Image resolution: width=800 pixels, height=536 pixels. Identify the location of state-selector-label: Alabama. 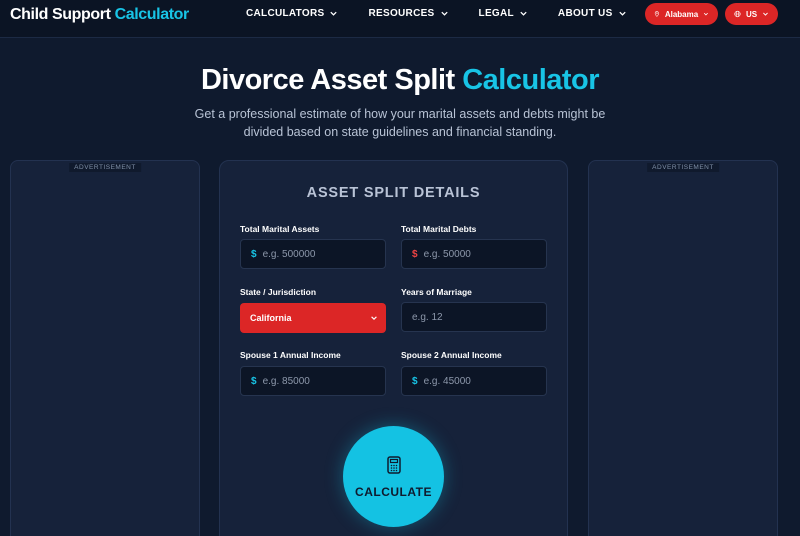
(681, 14).